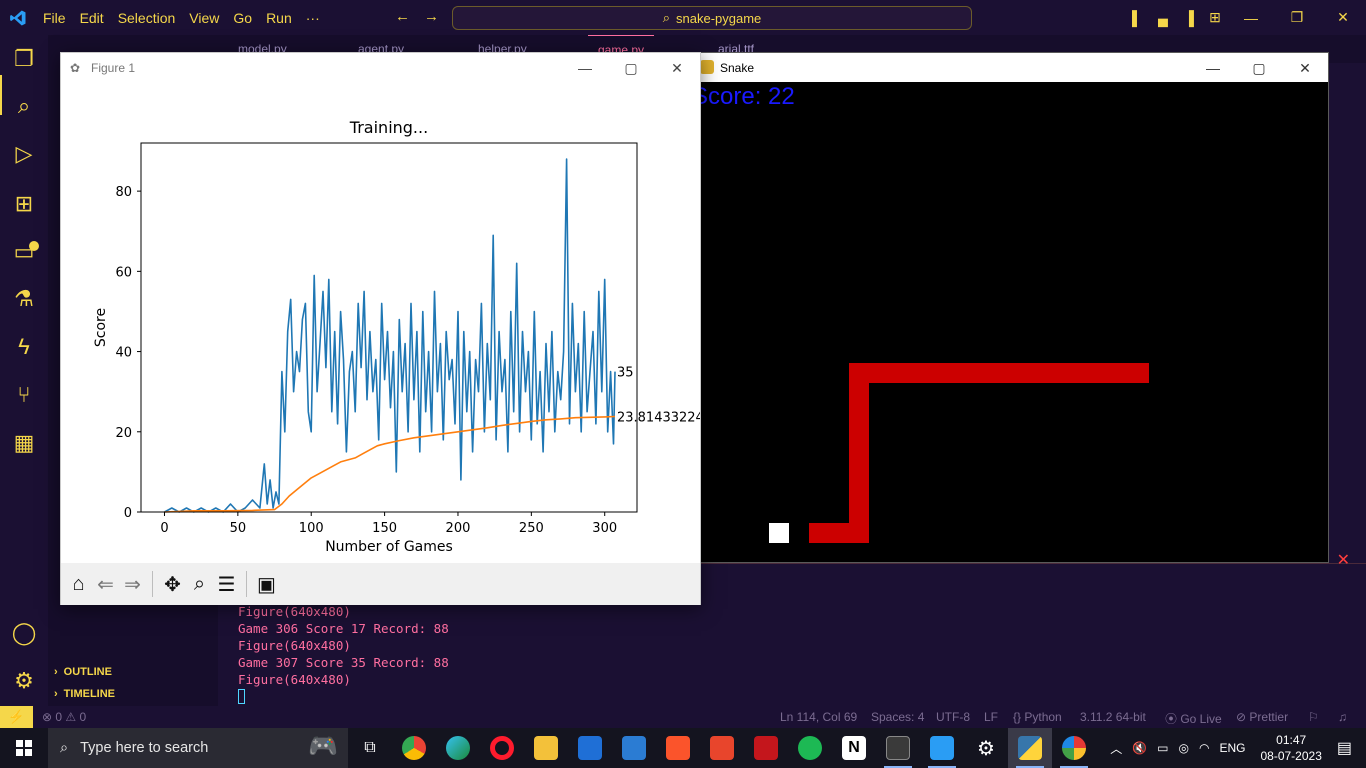 The image size is (1366, 768). What do you see at coordinates (458, 528) in the screenshot?
I see `x-tick-label: 200` at bounding box center [458, 528].